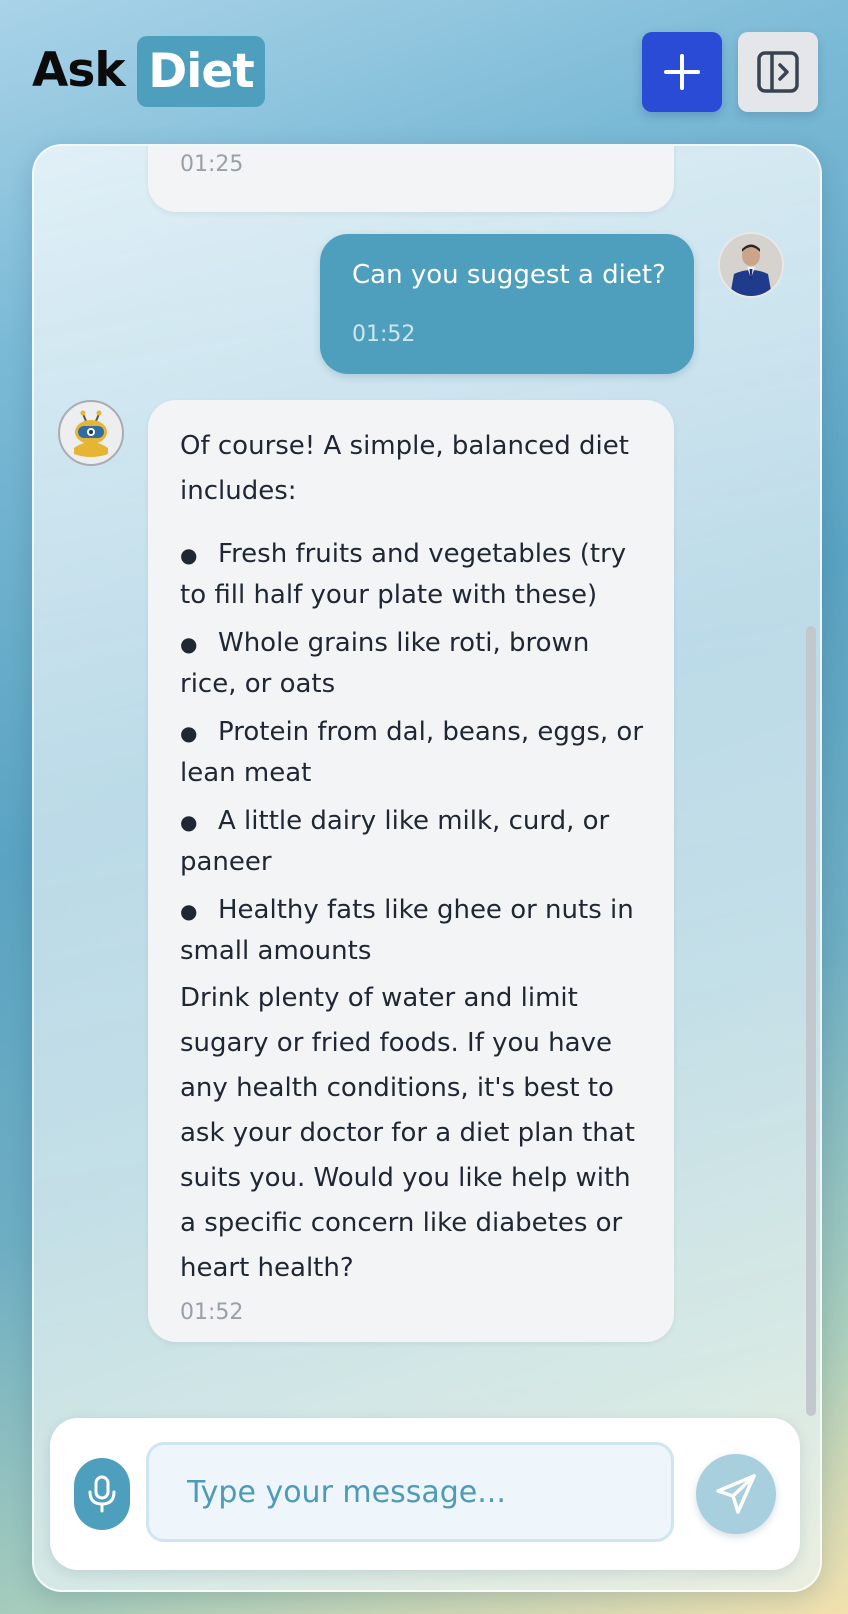  Describe the element at coordinates (410, 1492) in the screenshot. I see `message-input` at that location.